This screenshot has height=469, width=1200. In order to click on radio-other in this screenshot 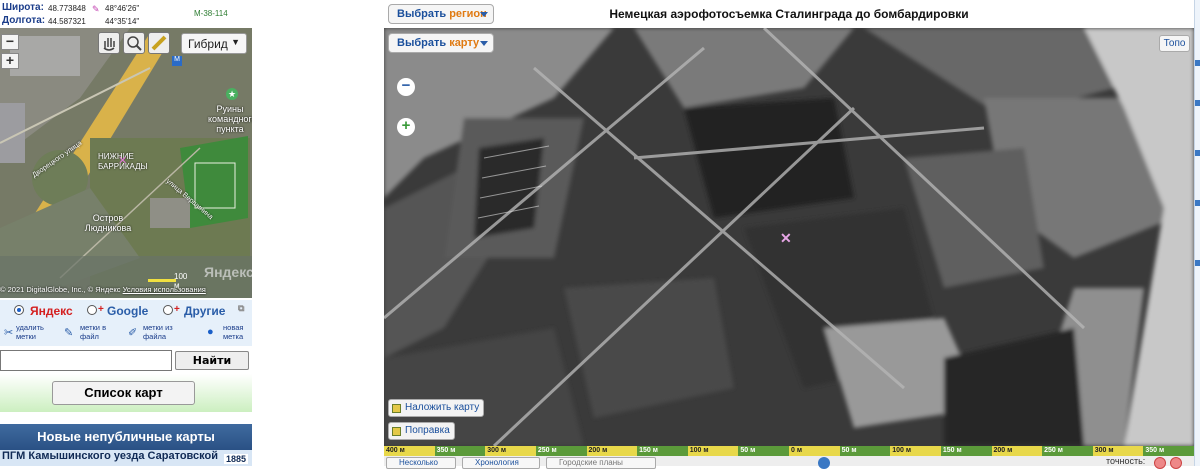, I will do `click(168, 310)`.